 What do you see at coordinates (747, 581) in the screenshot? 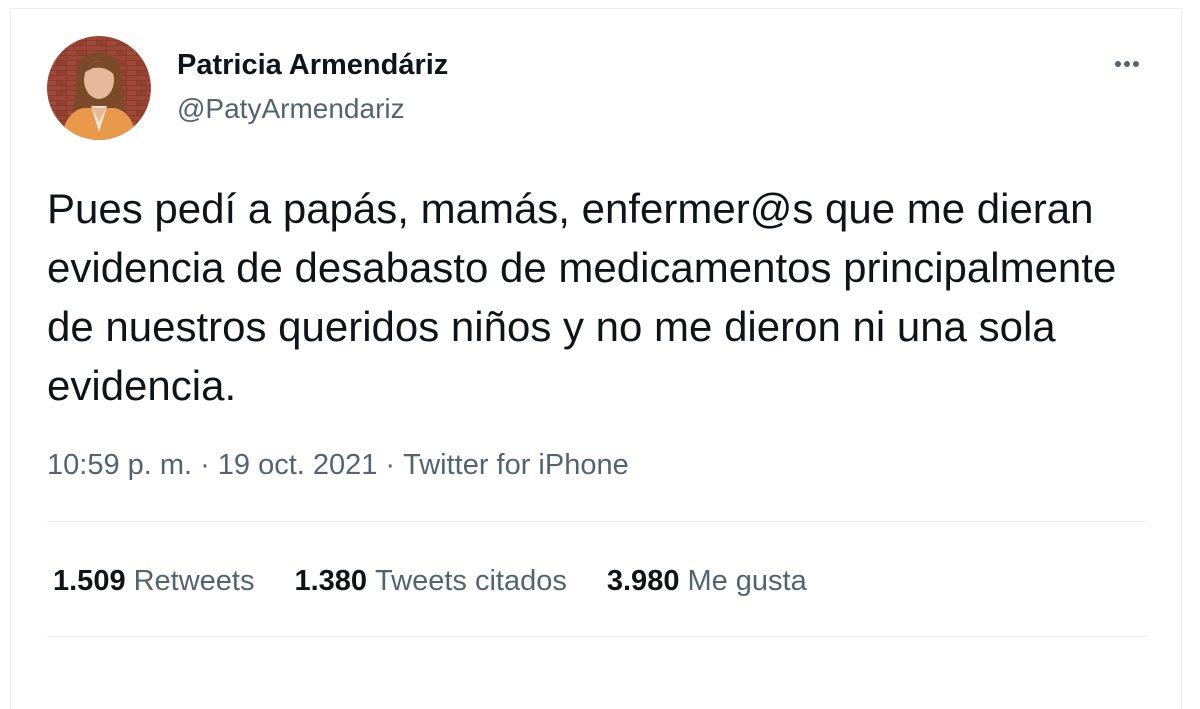
I see `likes-label: Me gusta` at bounding box center [747, 581].